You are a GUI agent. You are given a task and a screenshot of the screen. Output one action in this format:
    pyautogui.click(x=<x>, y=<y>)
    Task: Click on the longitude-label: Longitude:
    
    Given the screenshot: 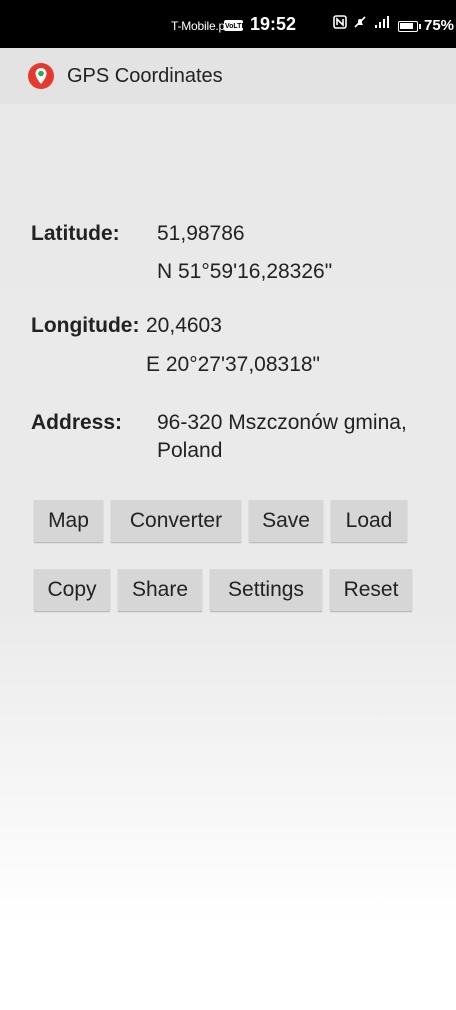 What is the action you would take?
    pyautogui.click(x=85, y=325)
    